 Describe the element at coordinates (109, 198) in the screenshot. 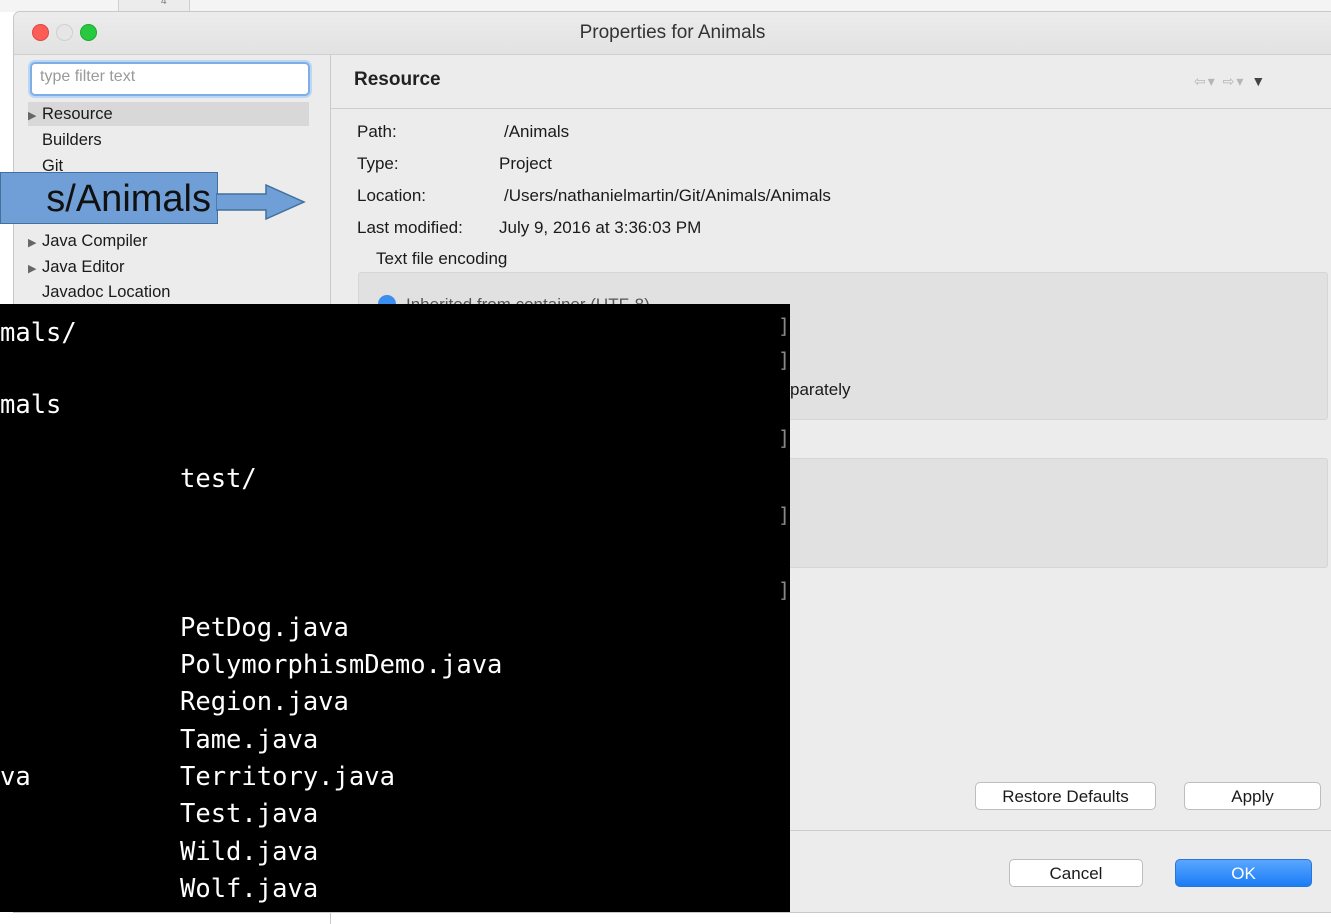

I see `callout-label: s/Animals` at that location.